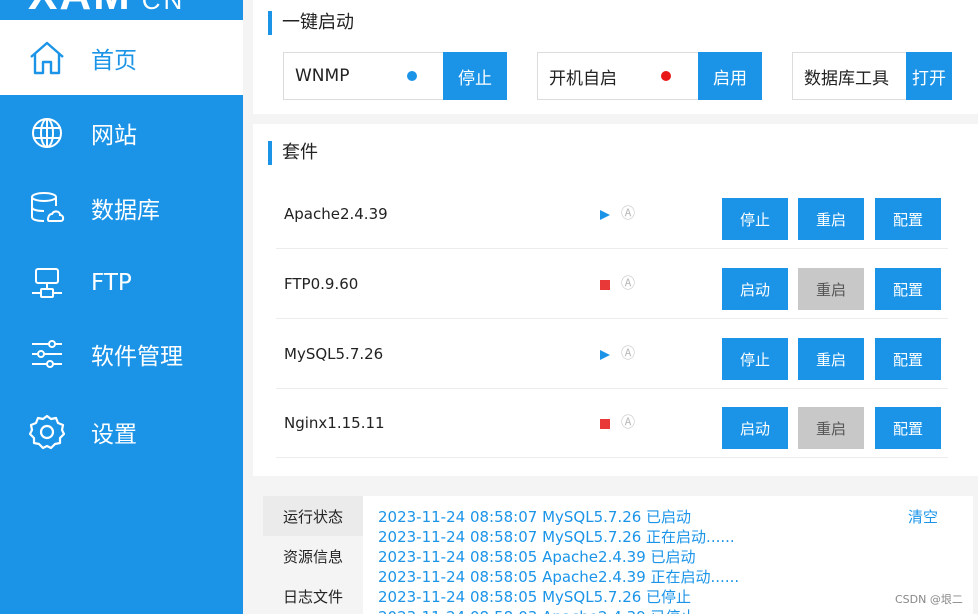  What do you see at coordinates (334, 354) in the screenshot?
I see `service-name: MySQL5.7.26` at bounding box center [334, 354].